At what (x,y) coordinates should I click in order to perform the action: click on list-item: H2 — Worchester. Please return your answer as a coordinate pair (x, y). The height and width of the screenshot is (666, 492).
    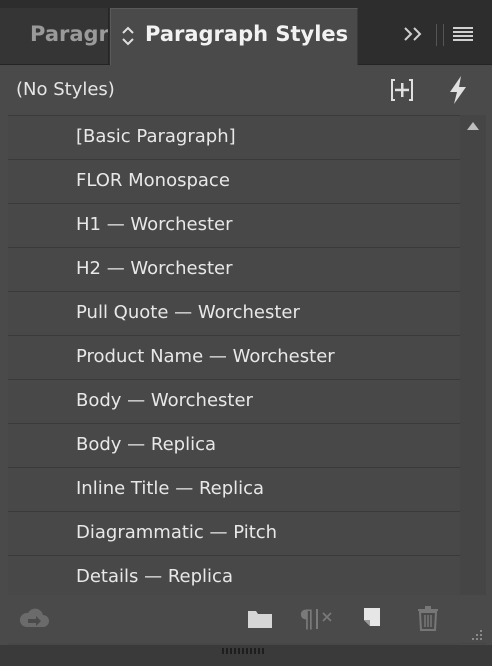
    Looking at the image, I should click on (234, 270).